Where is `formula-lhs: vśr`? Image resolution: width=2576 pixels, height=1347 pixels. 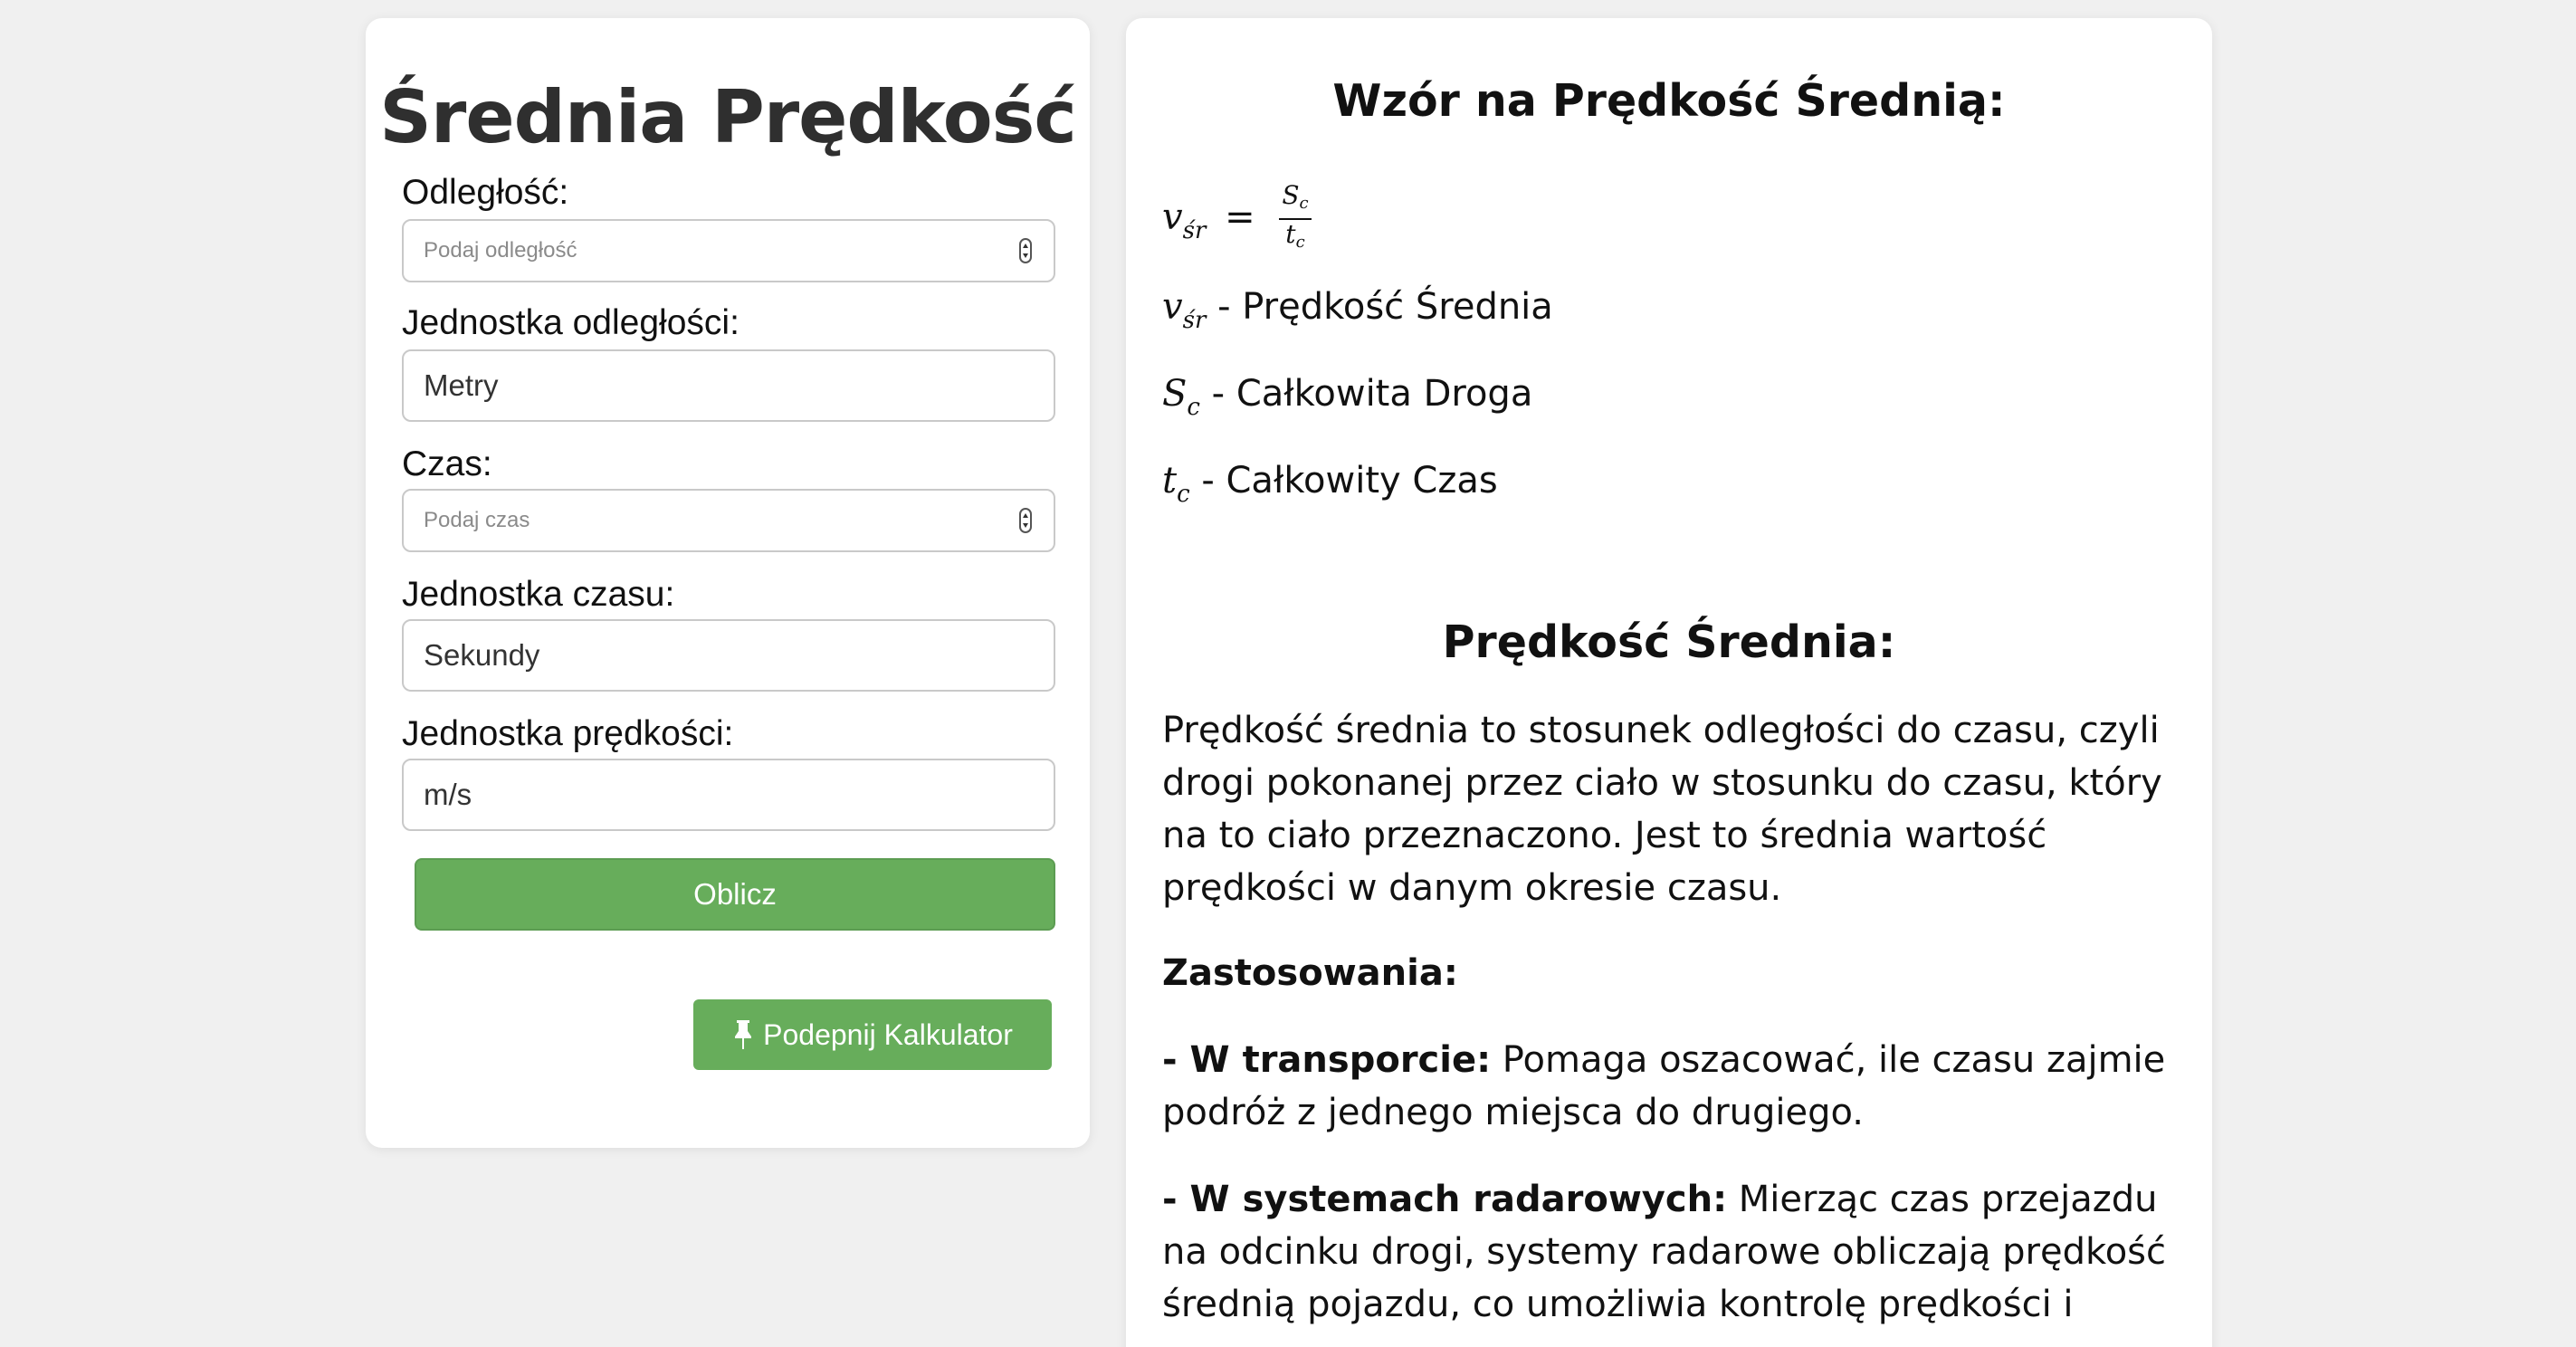
formula-lhs: vśr is located at coordinates (1184, 220).